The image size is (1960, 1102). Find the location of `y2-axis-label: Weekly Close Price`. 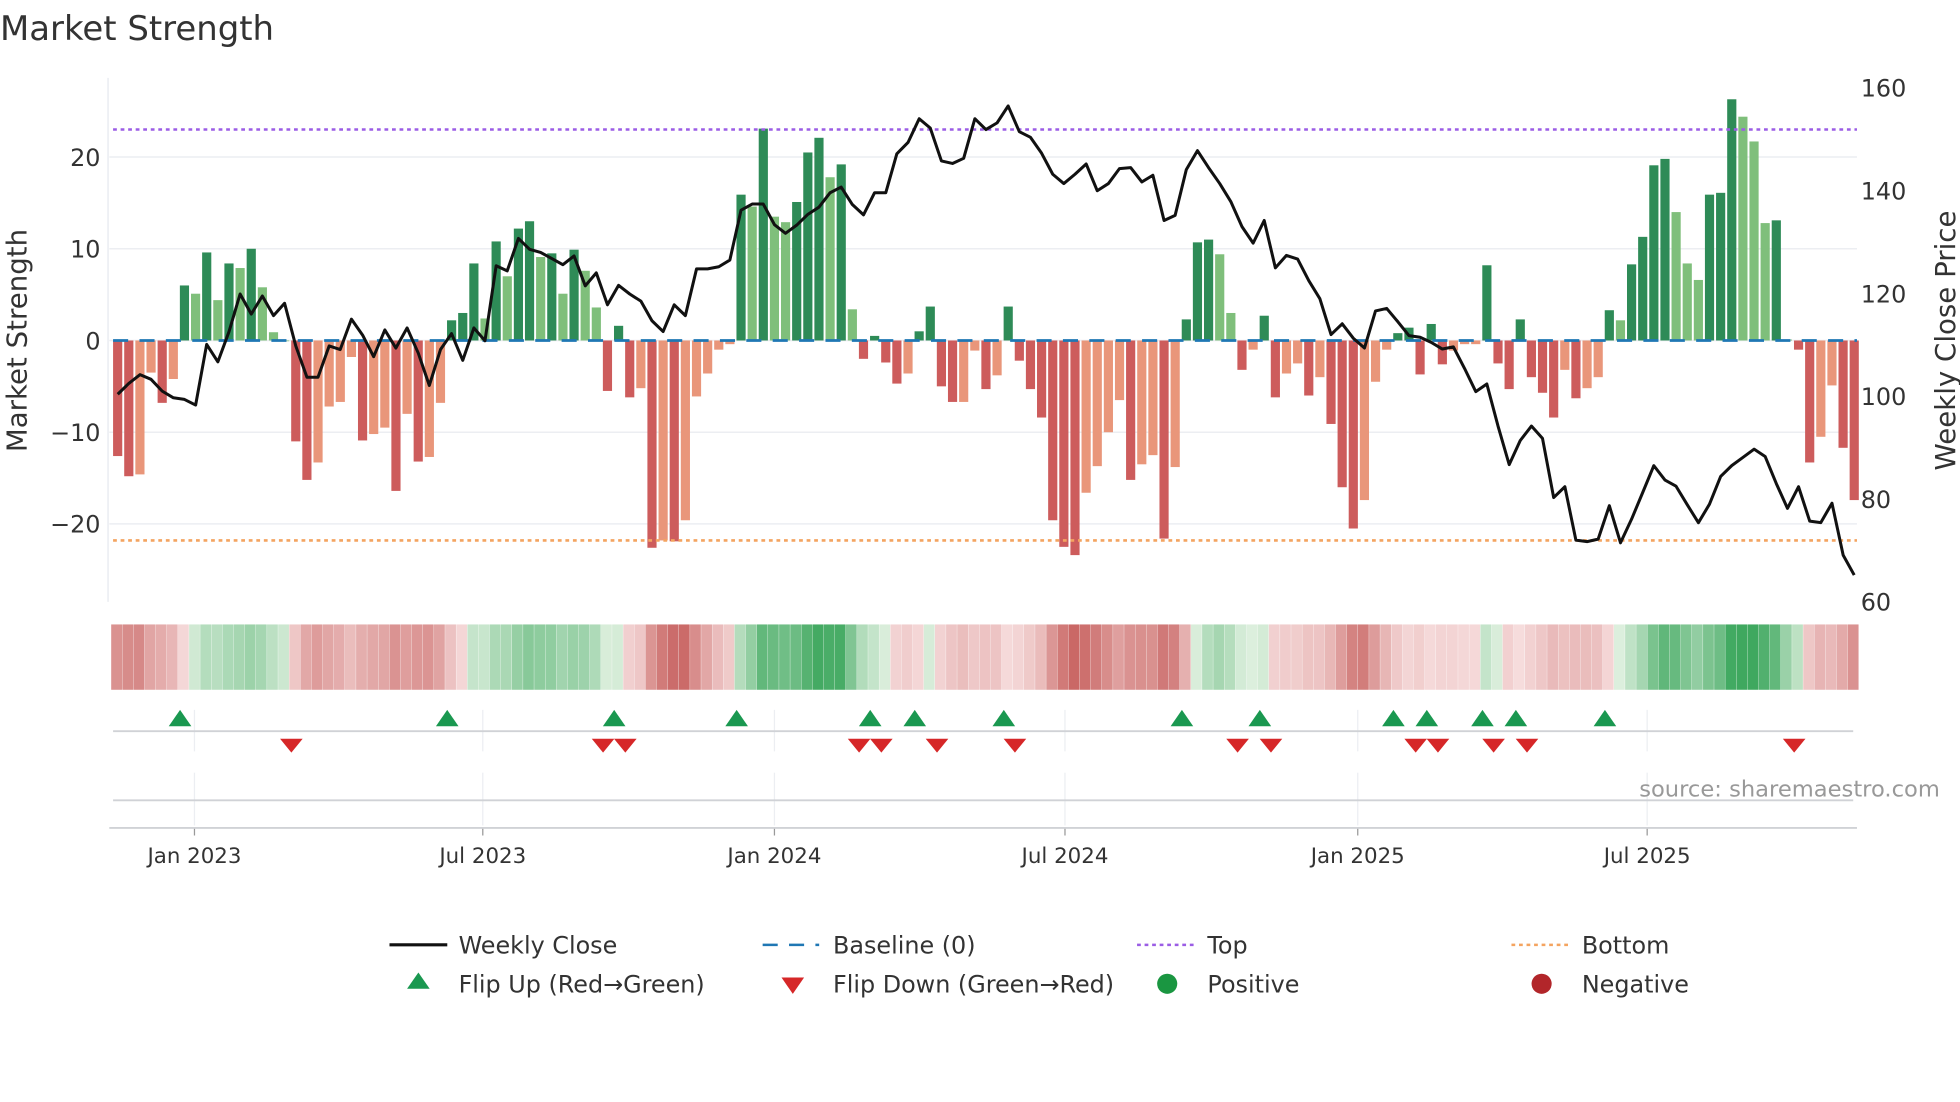

y2-axis-label: Weekly Close Price is located at coordinates (1944, 341).